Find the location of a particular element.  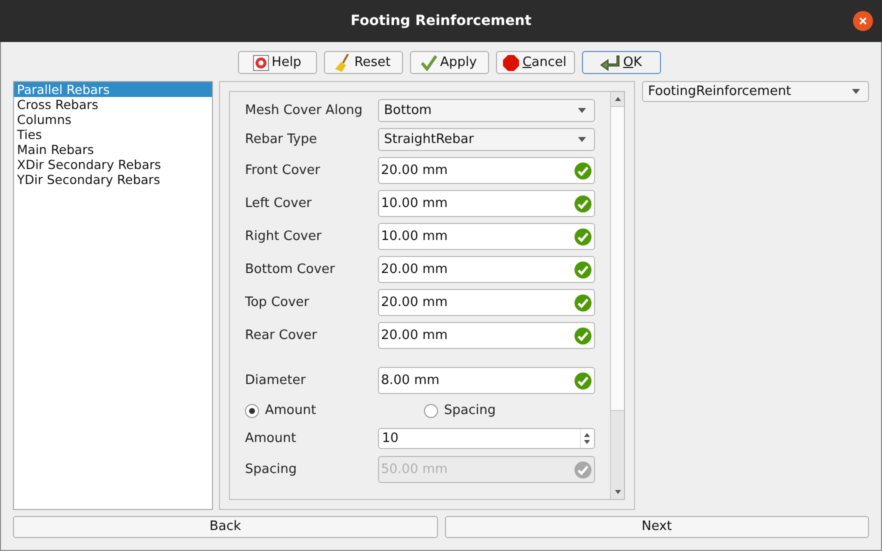

length-field: 8.00 mm is located at coordinates (486, 380).